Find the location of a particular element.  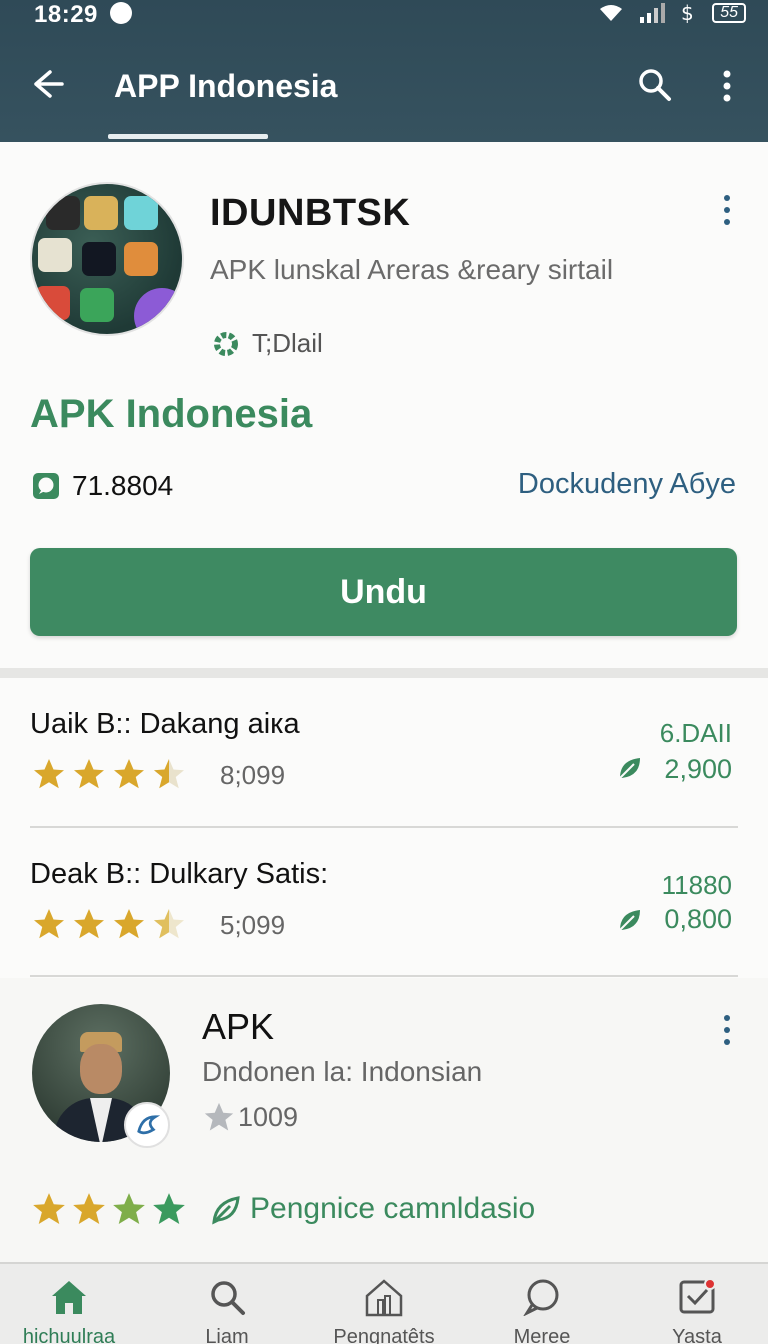

notification-icon is located at coordinates (121, 13).